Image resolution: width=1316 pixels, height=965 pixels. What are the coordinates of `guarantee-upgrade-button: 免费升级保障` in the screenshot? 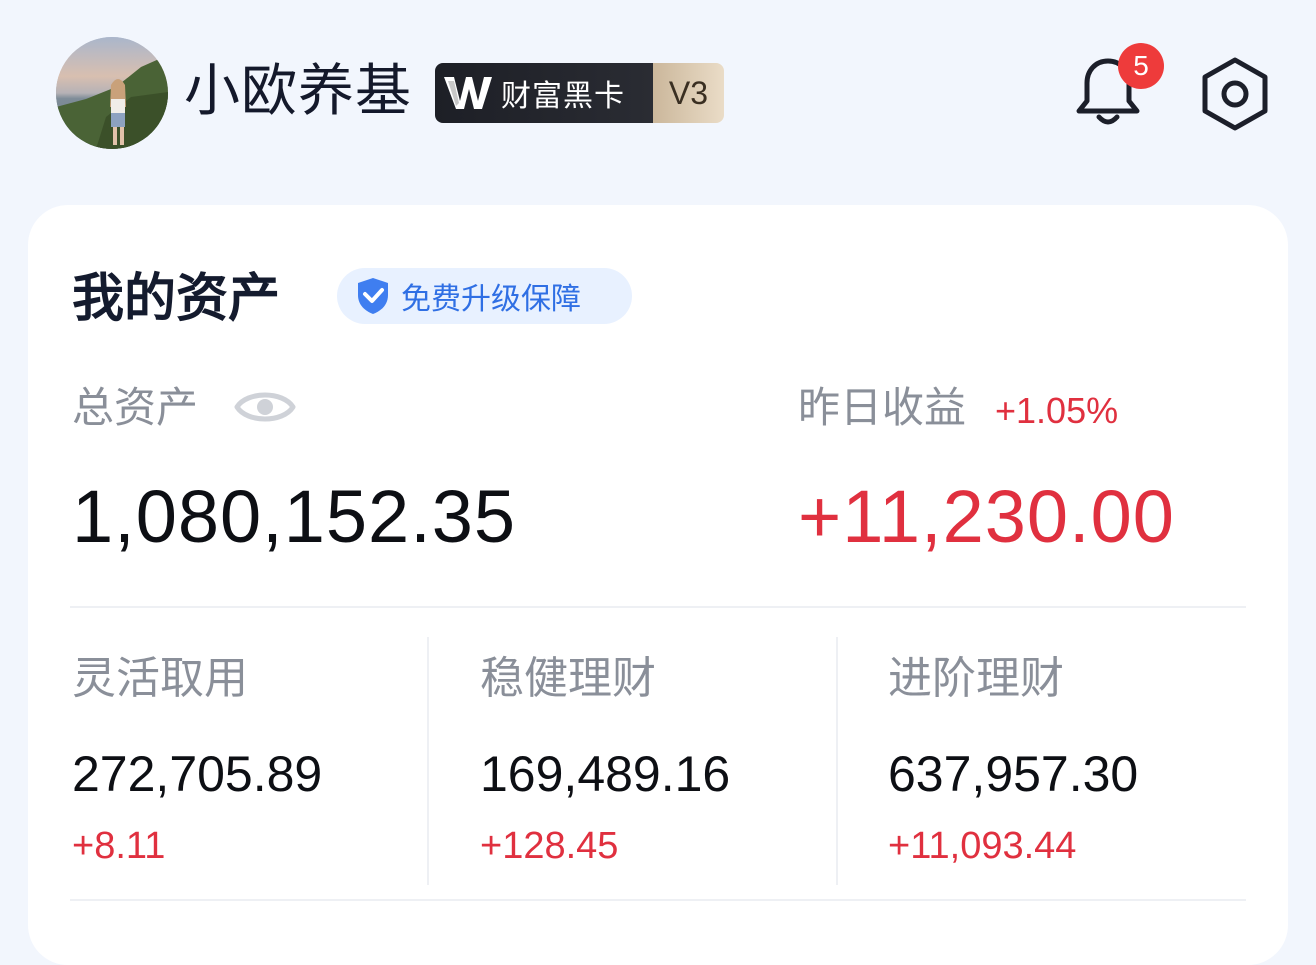 It's located at (484, 296).